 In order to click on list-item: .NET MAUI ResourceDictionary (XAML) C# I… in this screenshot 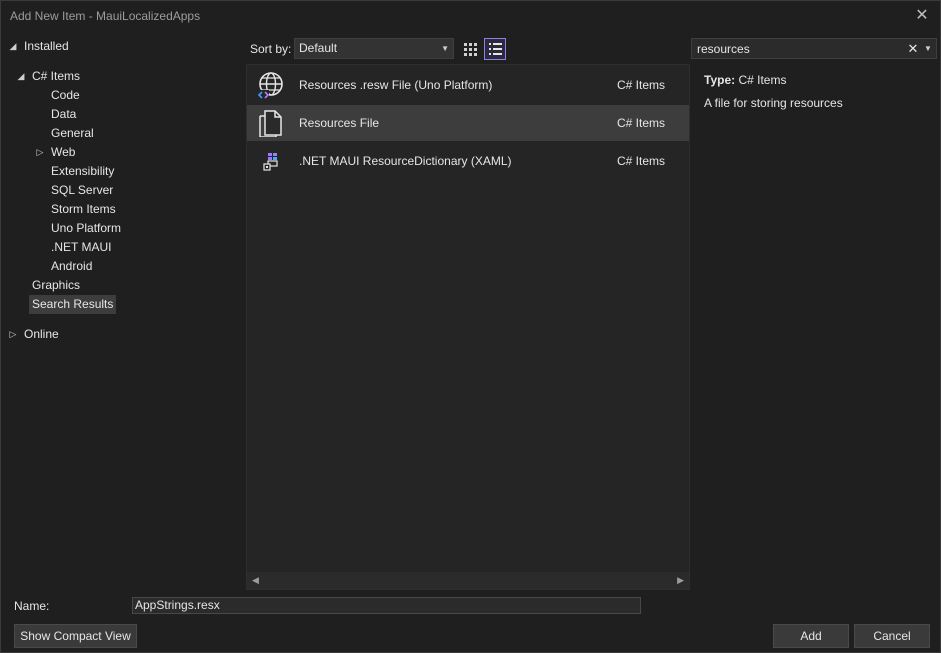, I will do `click(468, 161)`.